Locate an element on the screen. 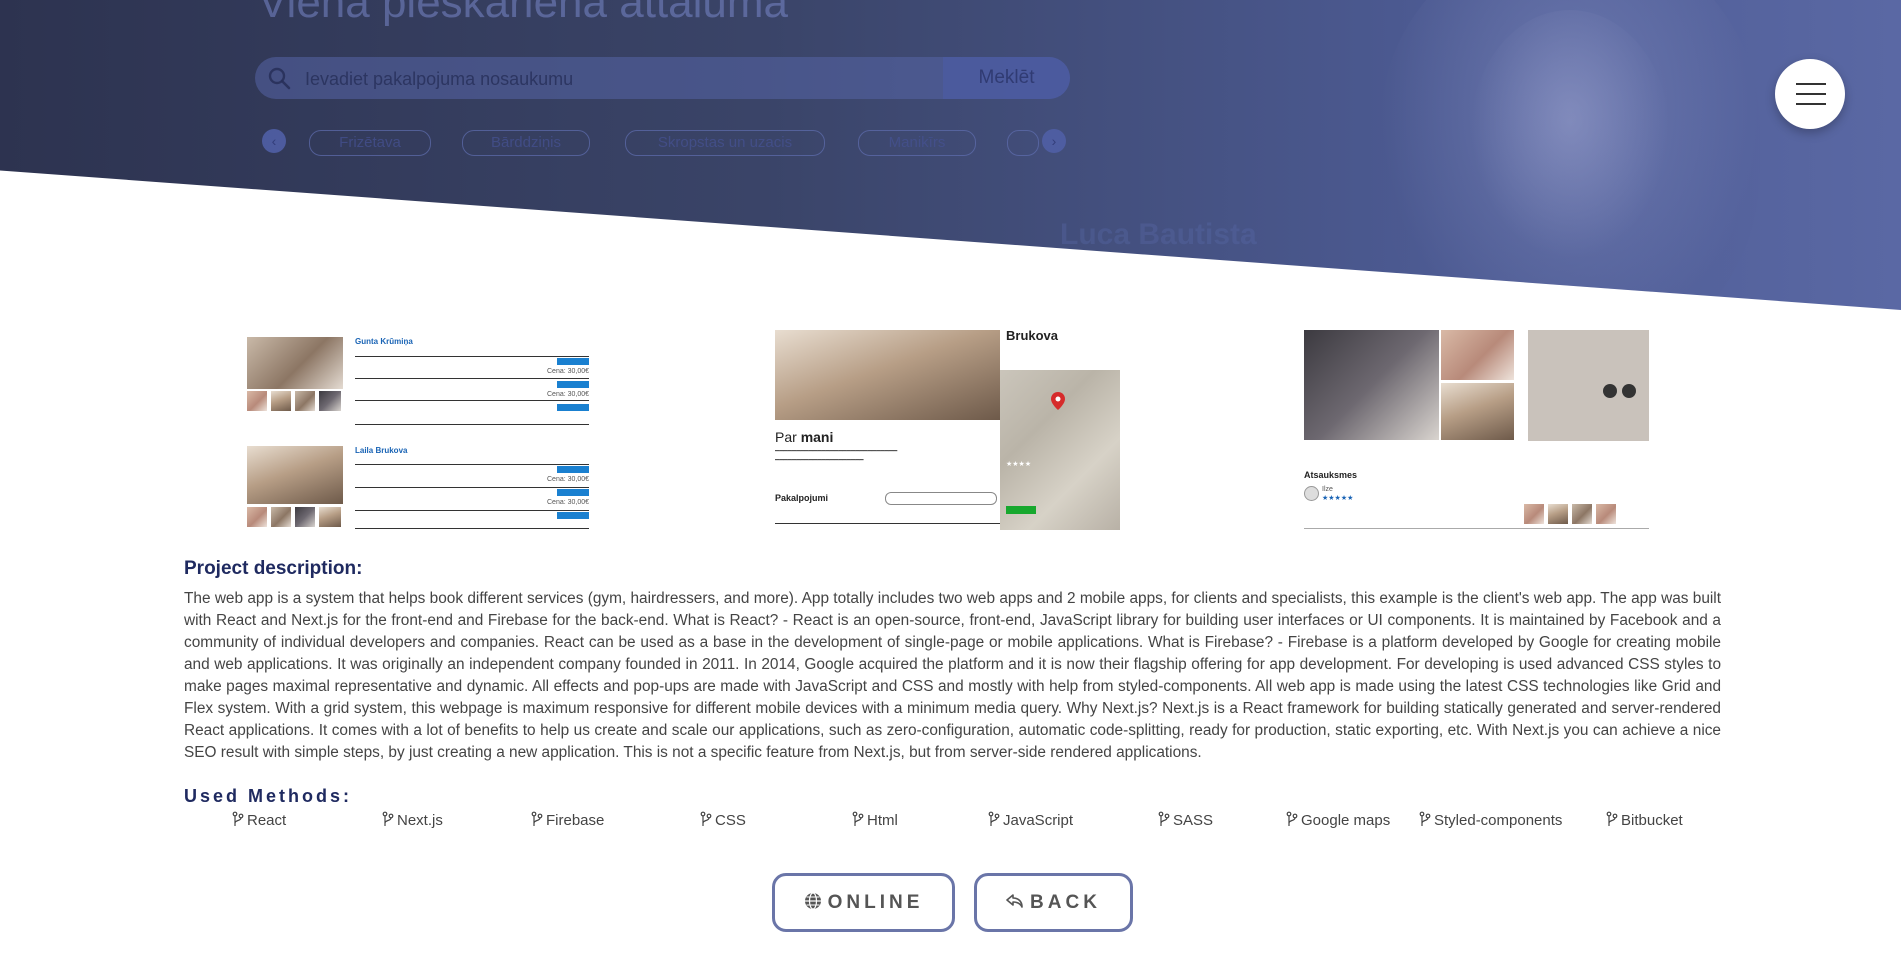  used-method-label: Html is located at coordinates (882, 820).